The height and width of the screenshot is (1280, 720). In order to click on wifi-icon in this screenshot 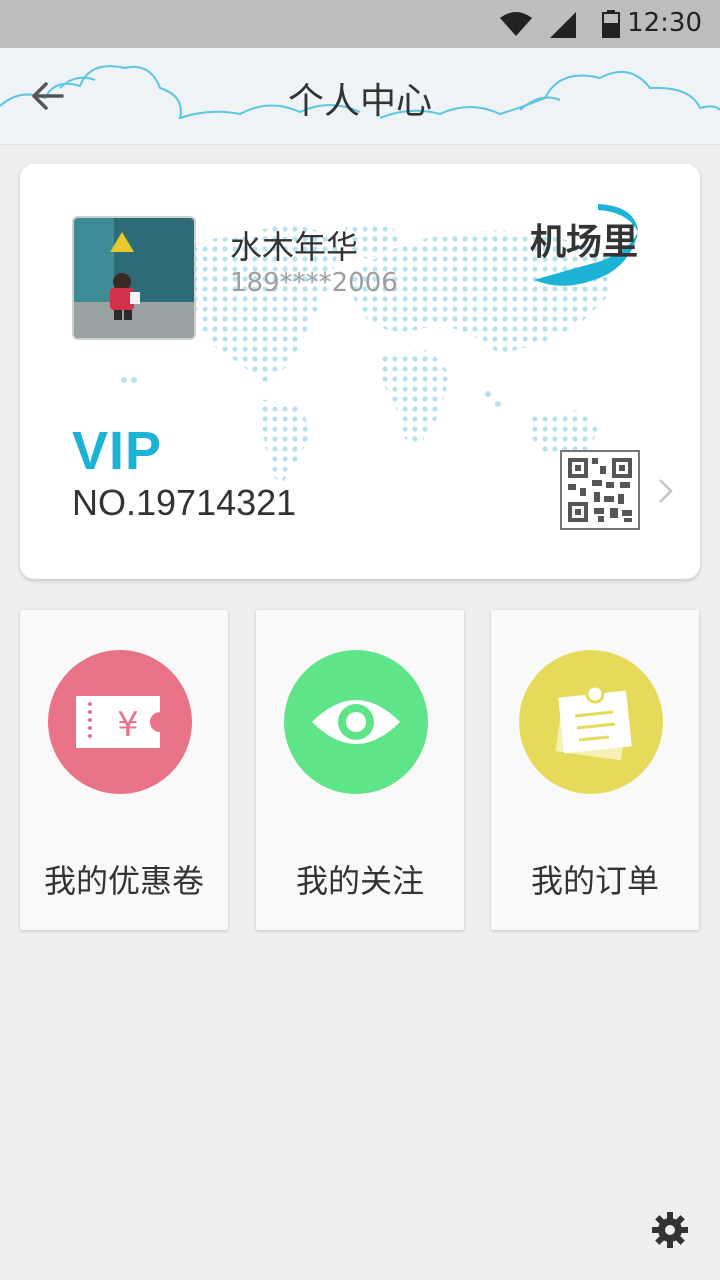, I will do `click(516, 24)`.